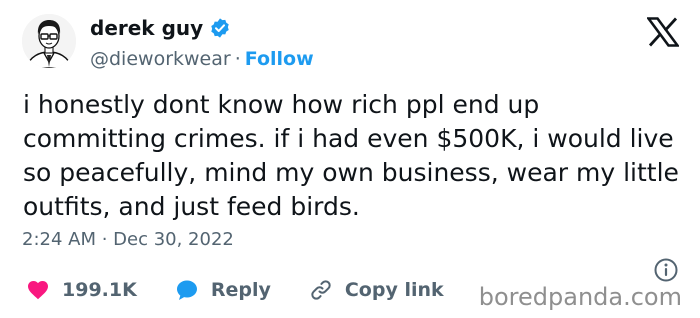  What do you see at coordinates (146, 28) in the screenshot?
I see `display-name: derek guy` at bounding box center [146, 28].